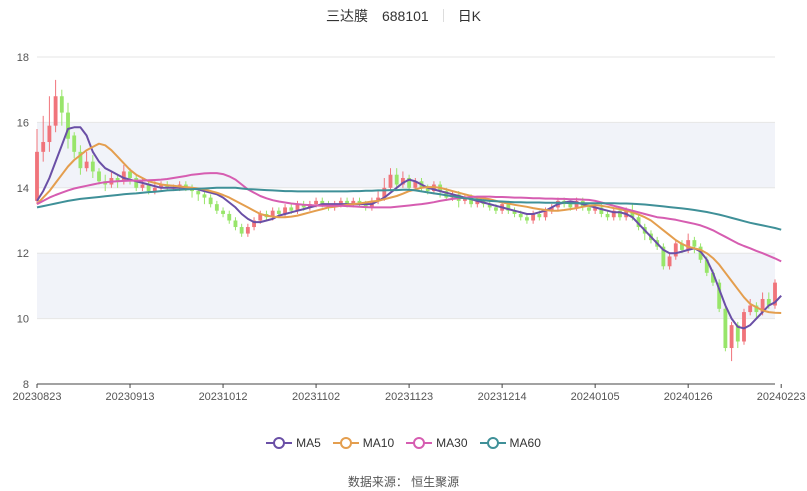  I want to click on x-tick-label: 20231102, so click(316, 397).